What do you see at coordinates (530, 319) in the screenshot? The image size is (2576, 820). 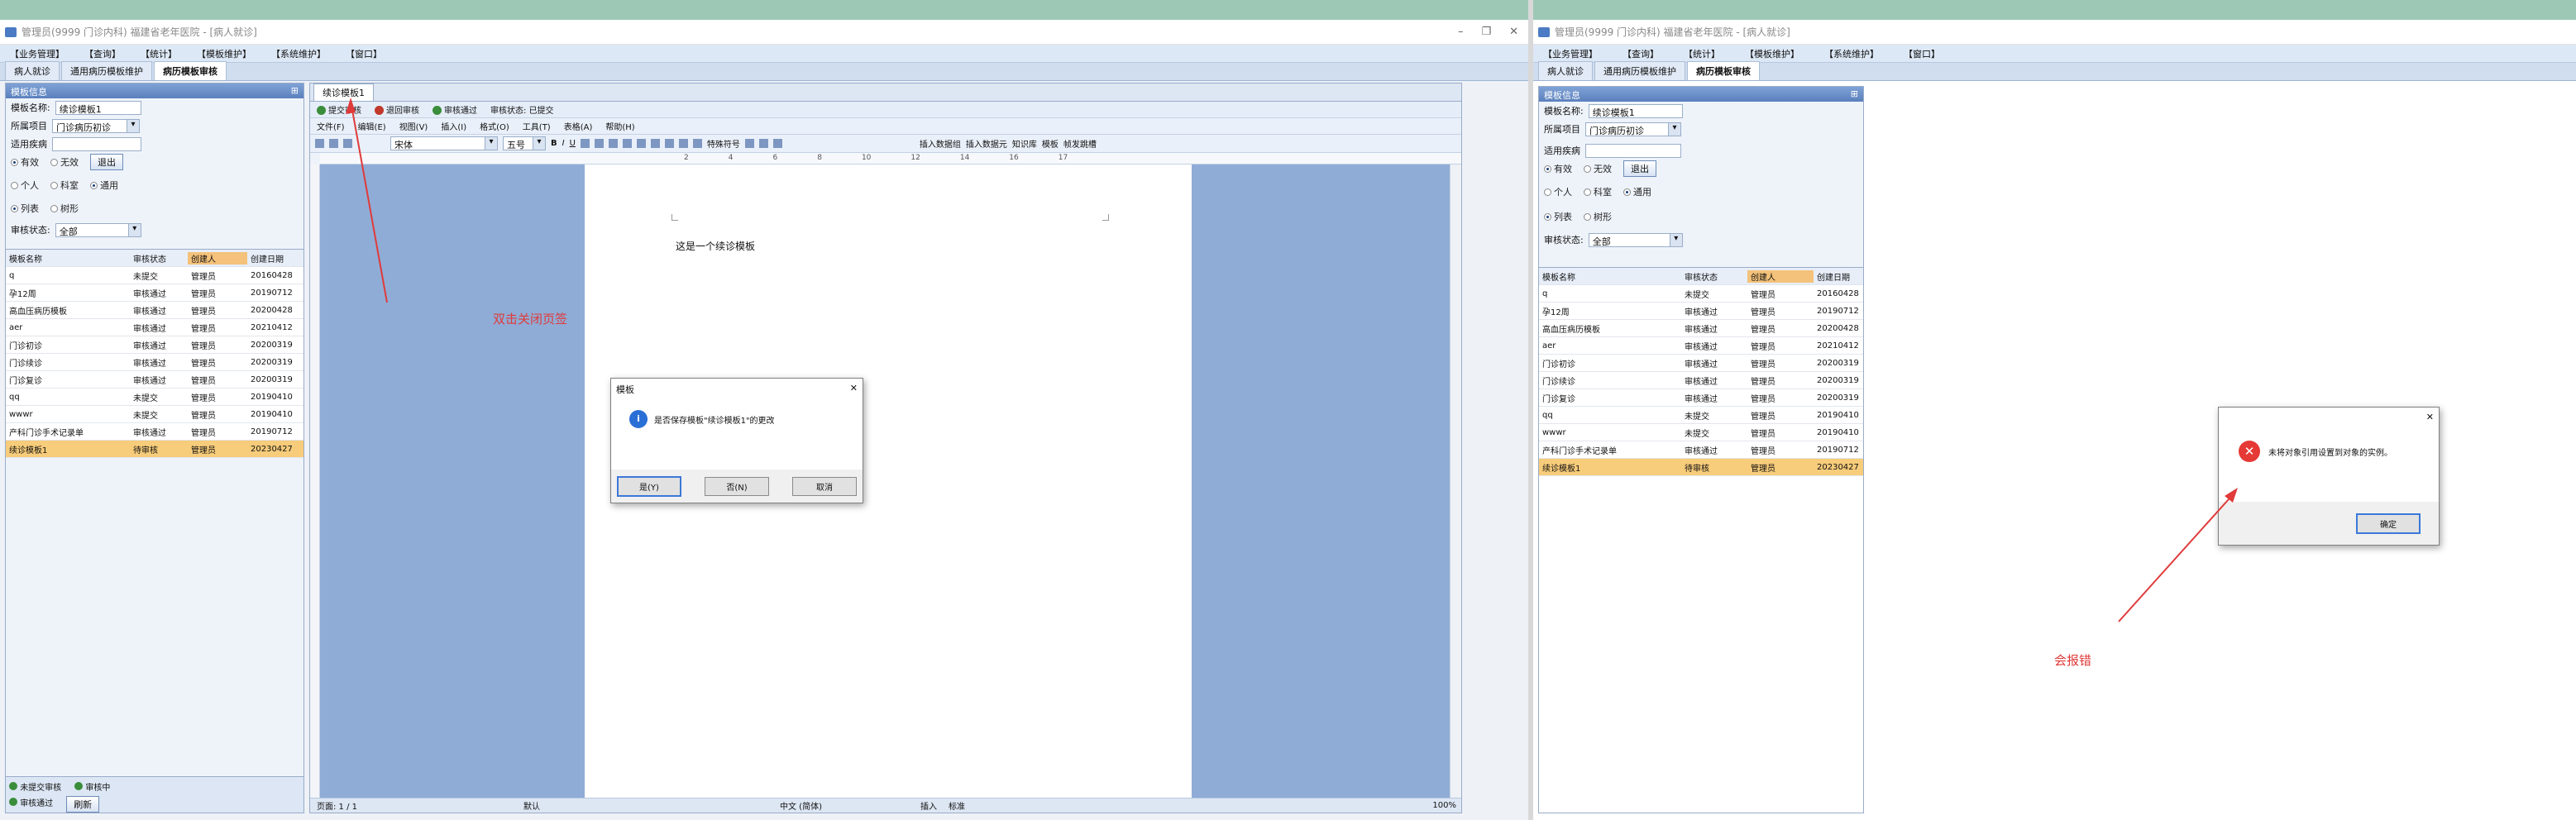 I see `annotation-left: 双击关闭页签` at bounding box center [530, 319].